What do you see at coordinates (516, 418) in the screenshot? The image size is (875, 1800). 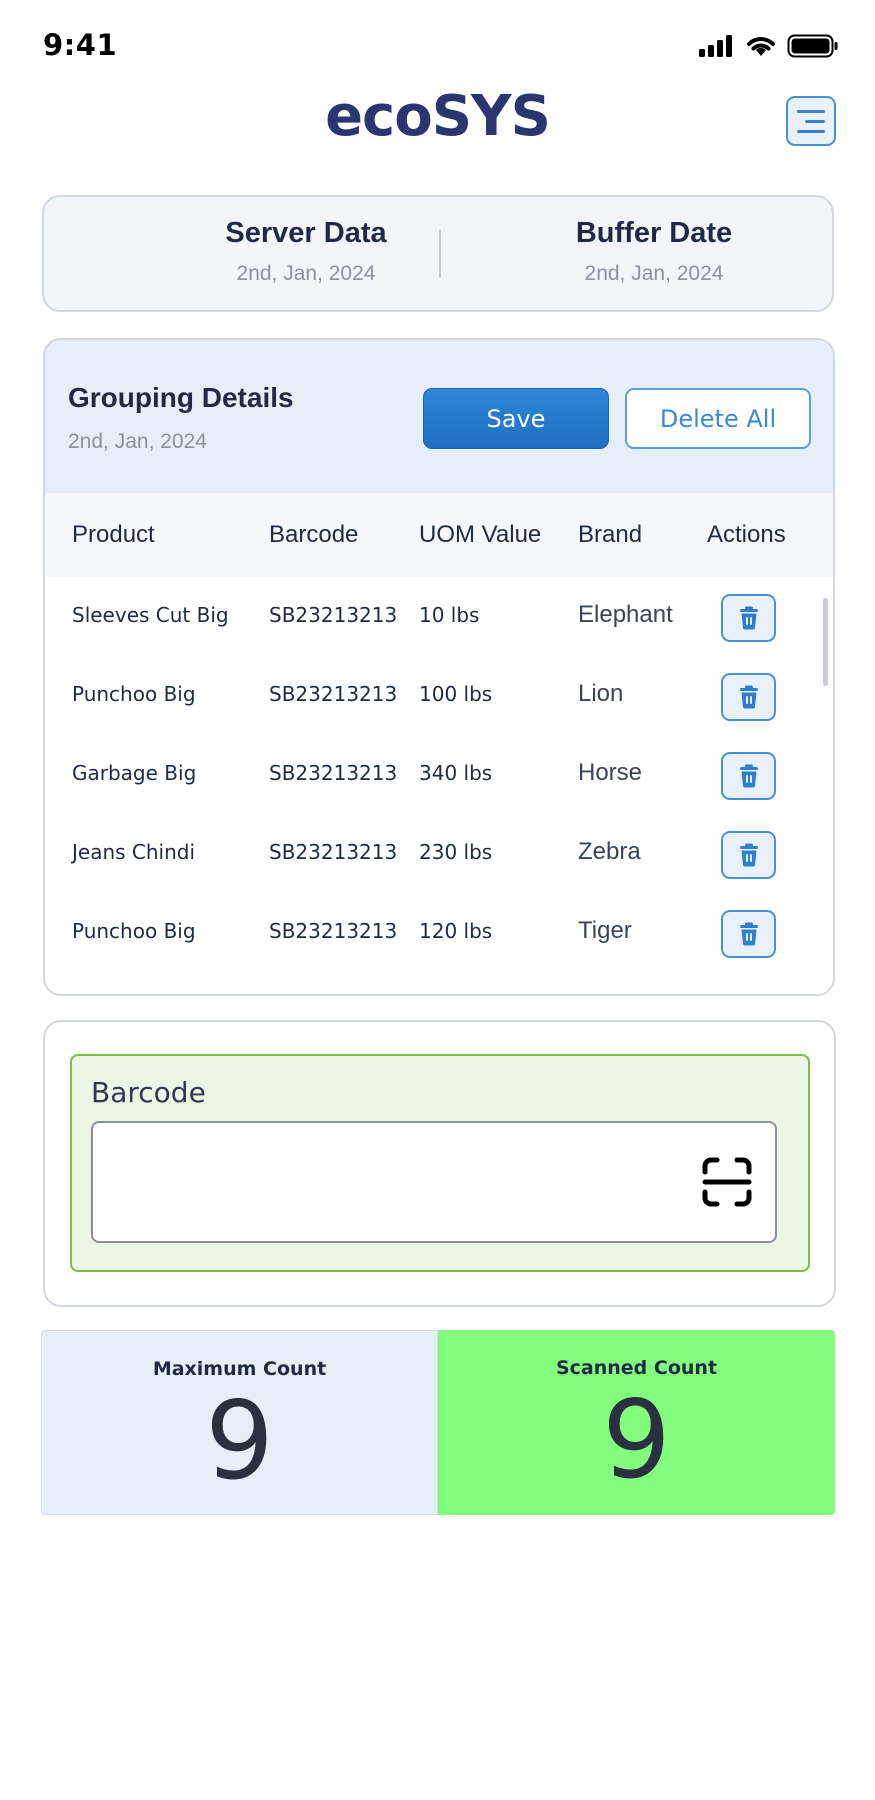 I see `save-button: Save` at bounding box center [516, 418].